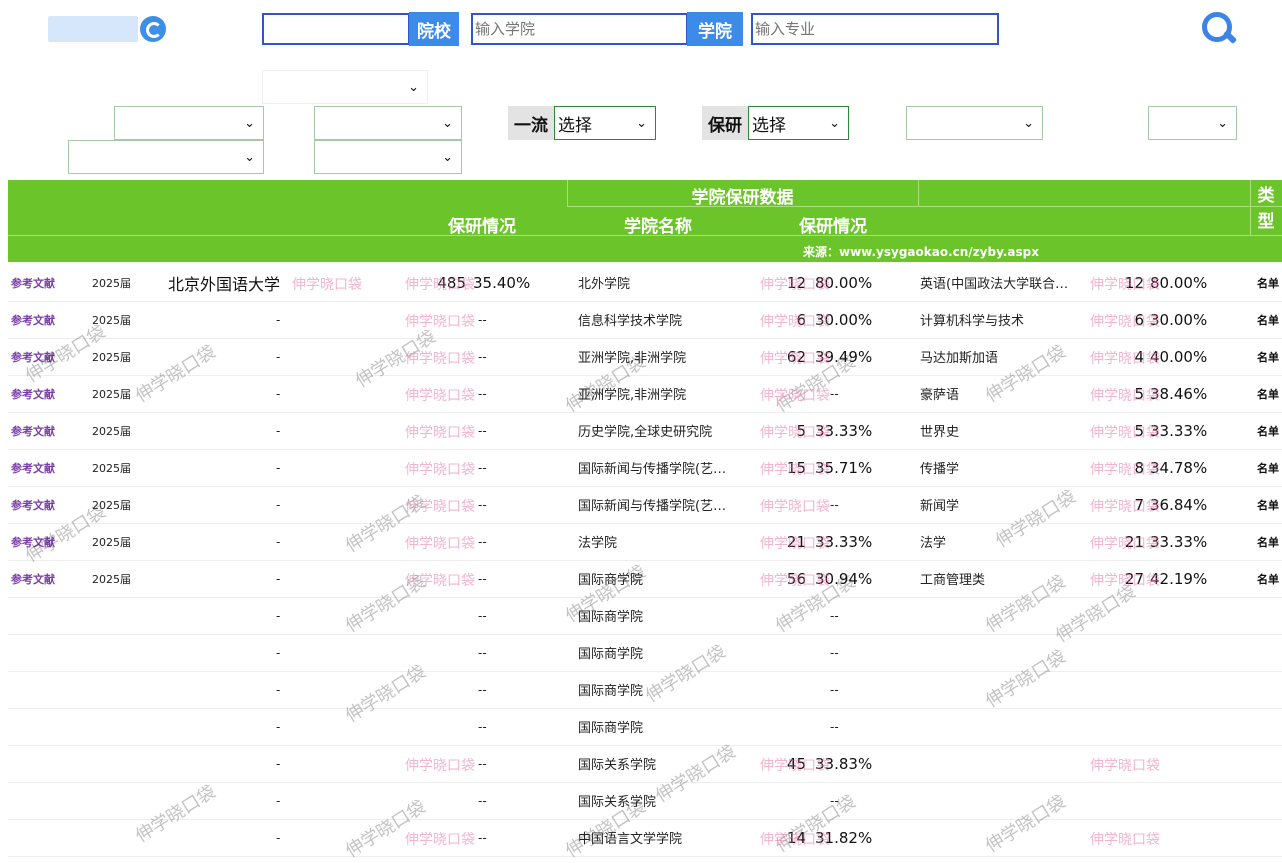 The image size is (1282, 863). I want to click on college-baoyan-count: 14, so click(796, 837).